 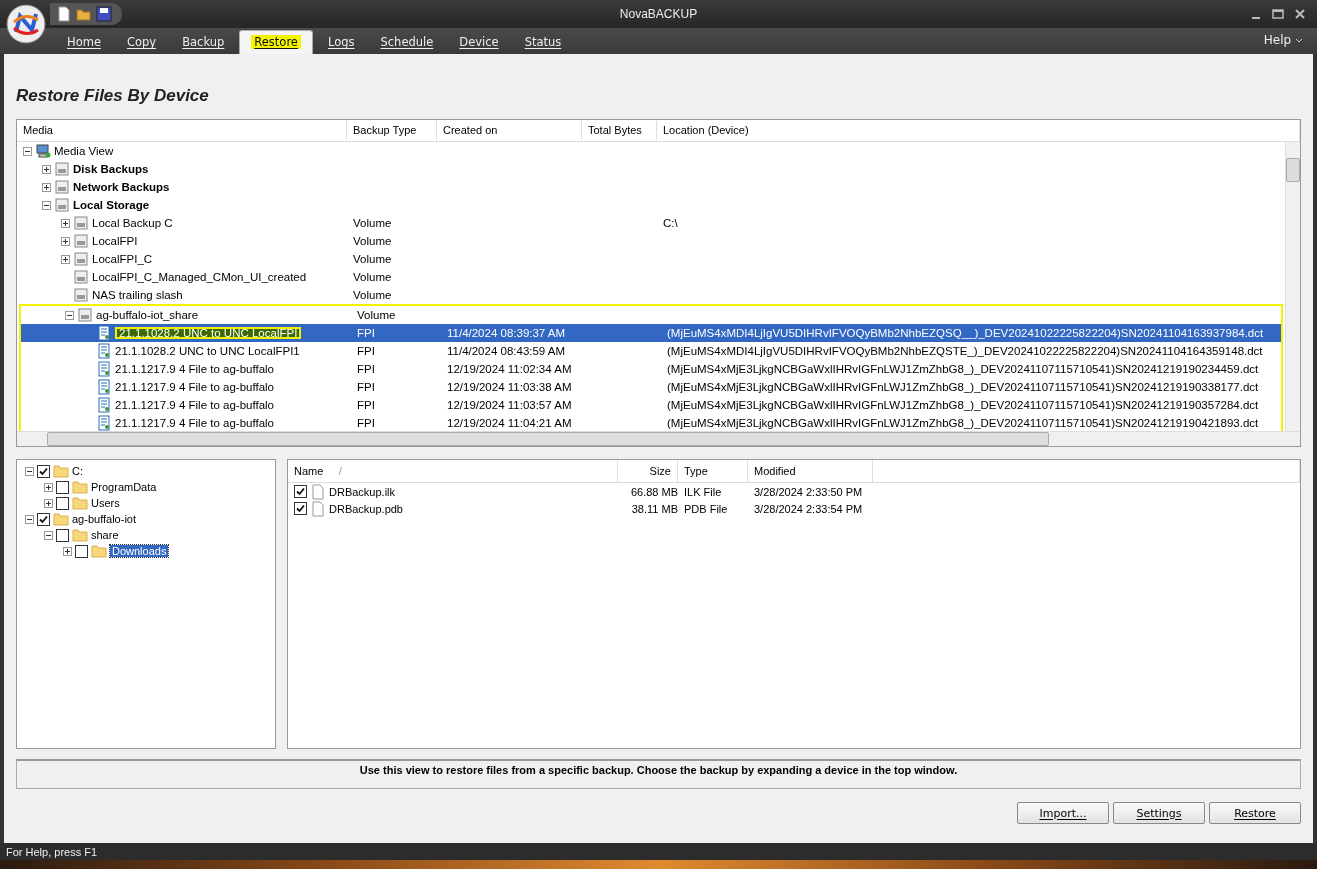 I want to click on close-icon, so click(x=1300, y=14).